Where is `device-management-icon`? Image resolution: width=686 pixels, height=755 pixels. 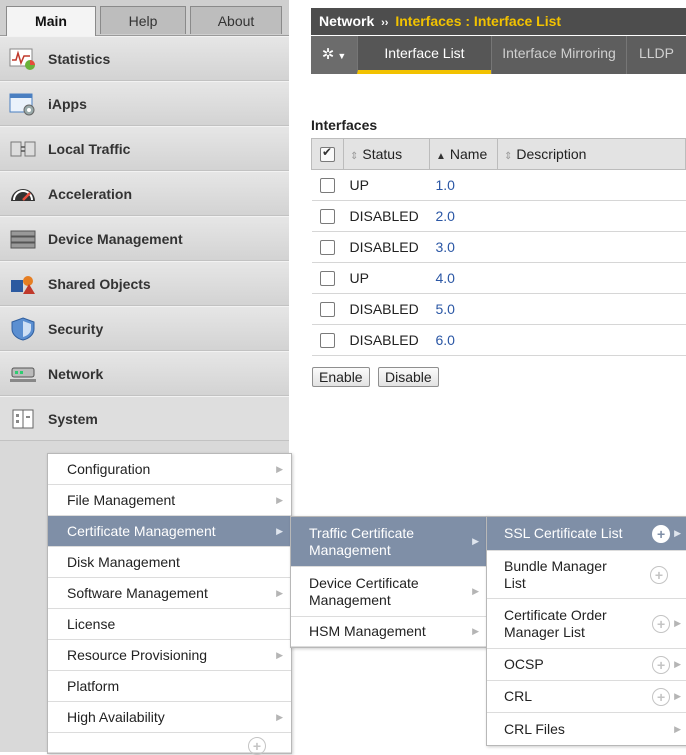 device-management-icon is located at coordinates (23, 239).